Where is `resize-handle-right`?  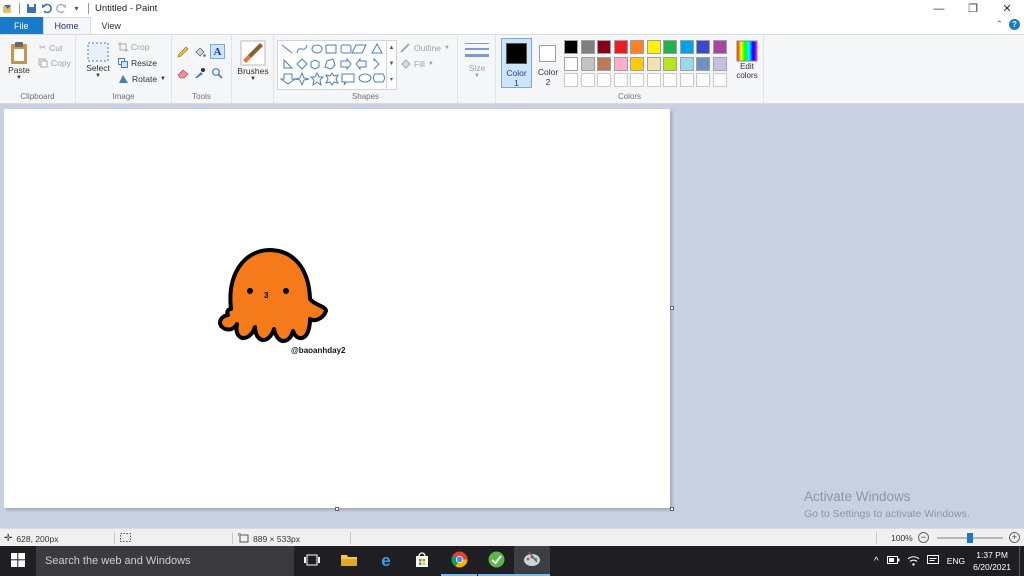
resize-handle-right is located at coordinates (672, 308).